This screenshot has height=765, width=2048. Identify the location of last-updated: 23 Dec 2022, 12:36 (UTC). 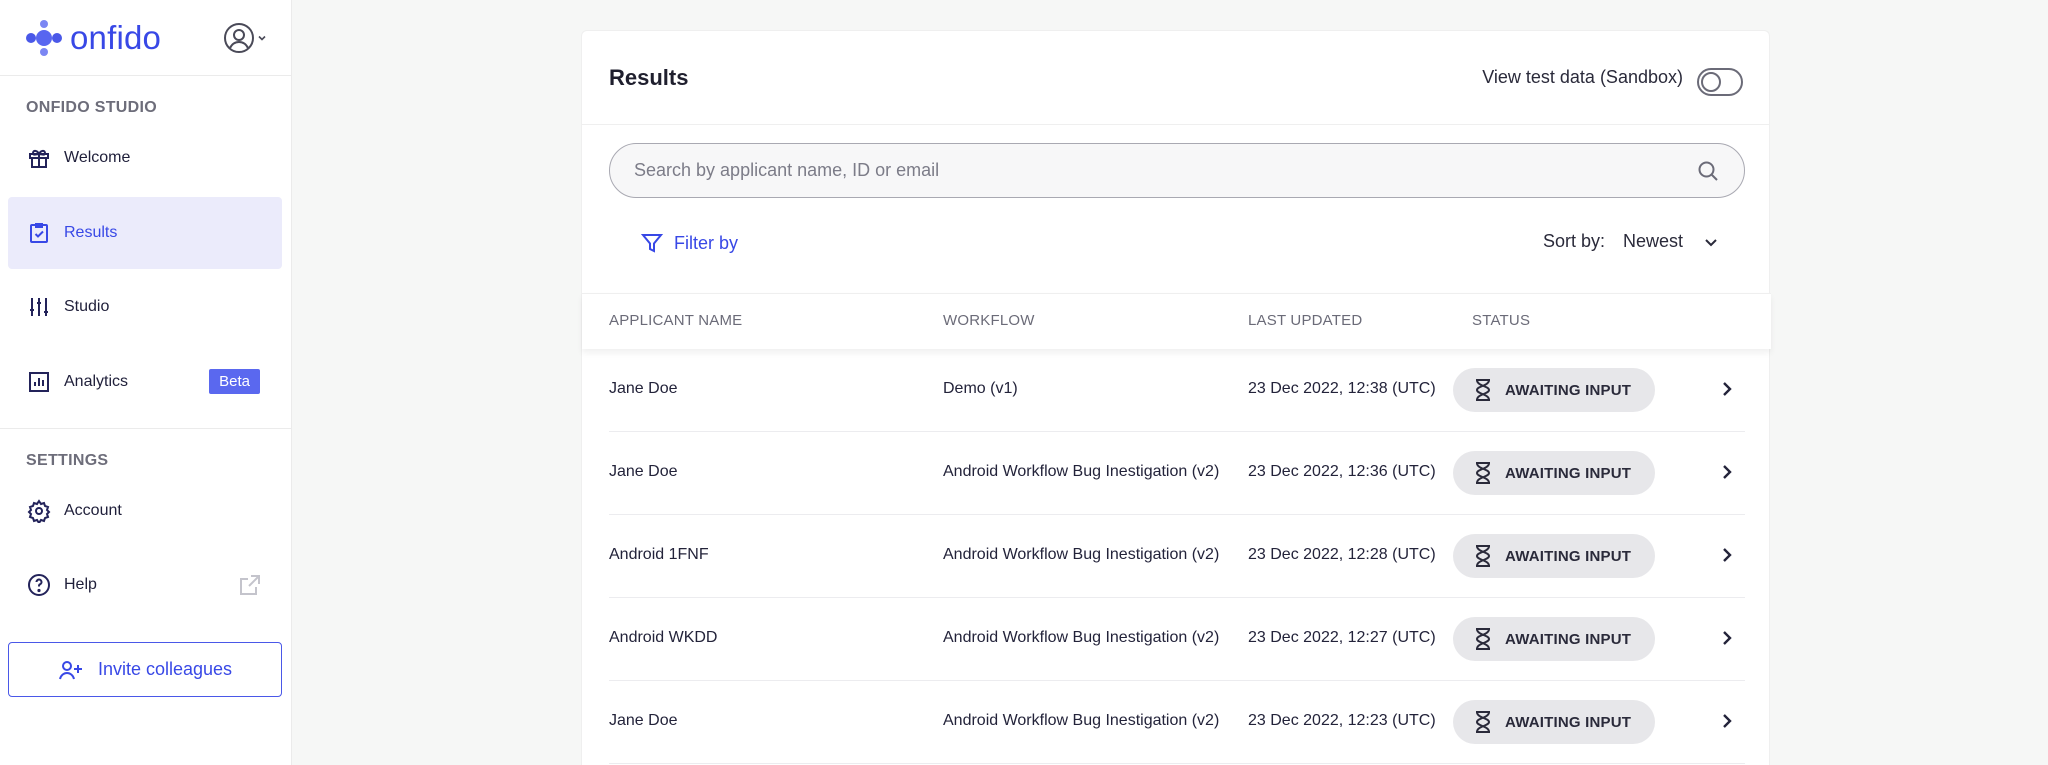
(1342, 471).